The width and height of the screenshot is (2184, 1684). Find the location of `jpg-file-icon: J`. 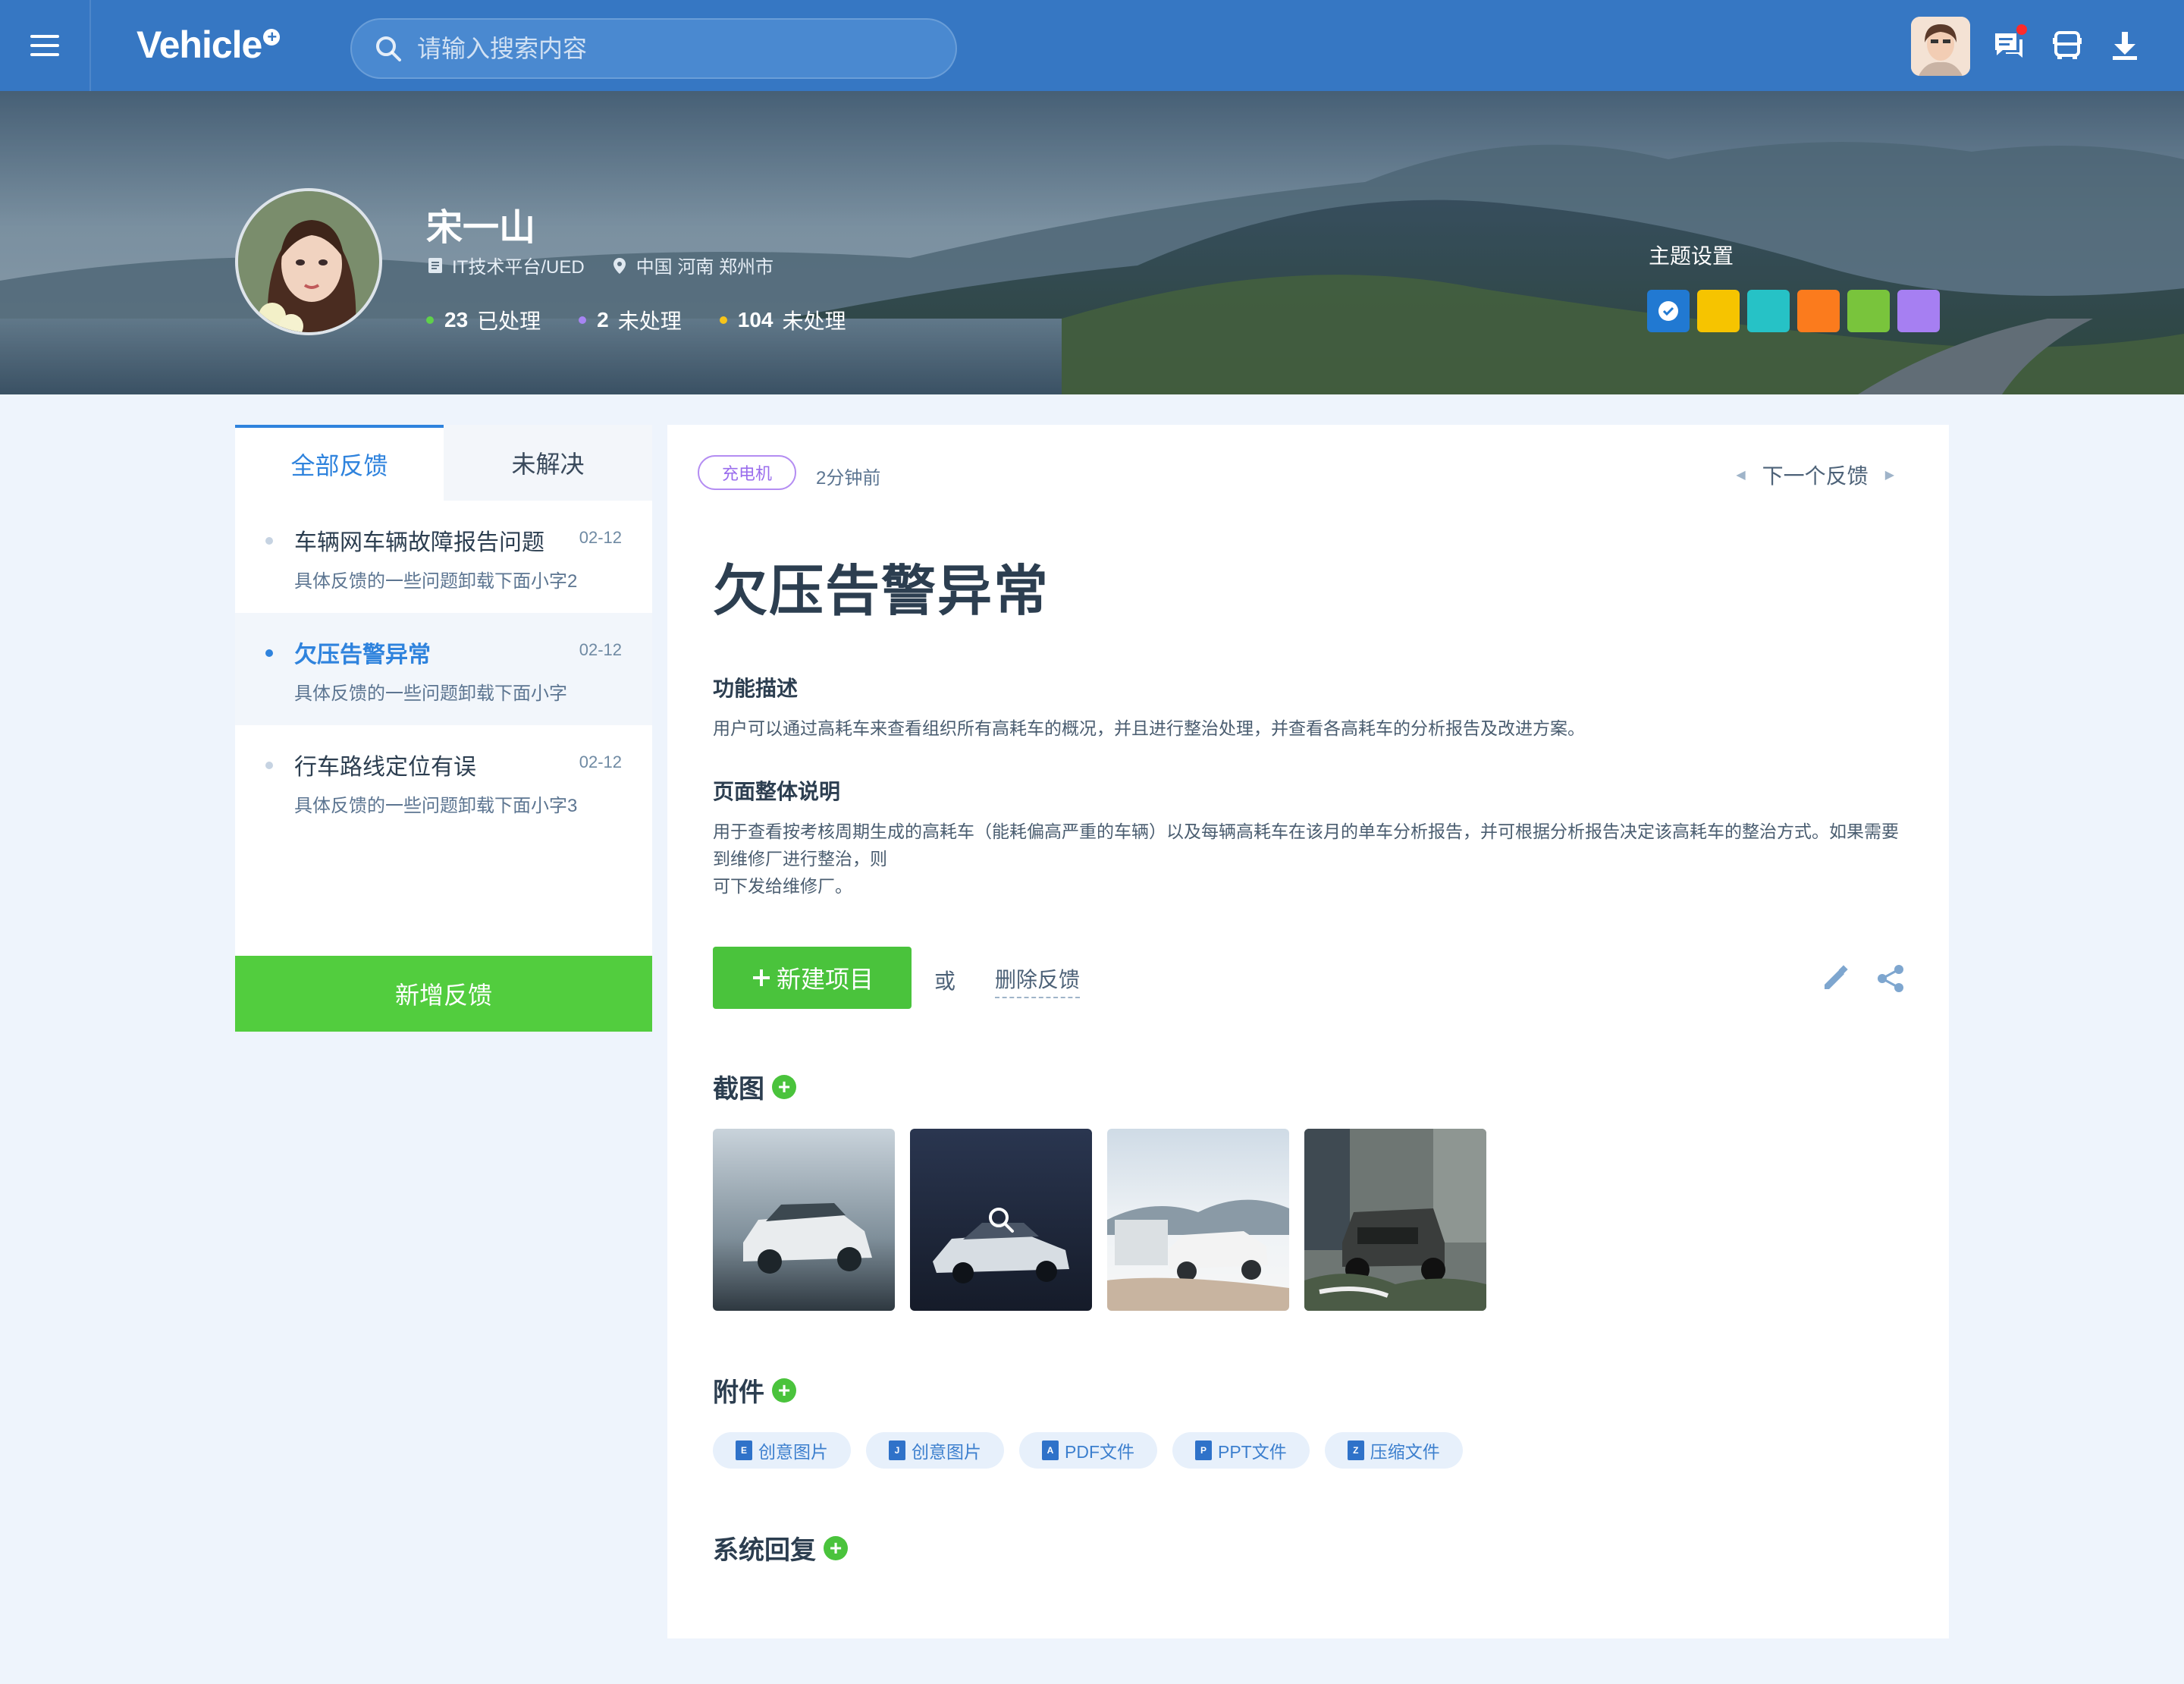

jpg-file-icon: J is located at coordinates (897, 1450).